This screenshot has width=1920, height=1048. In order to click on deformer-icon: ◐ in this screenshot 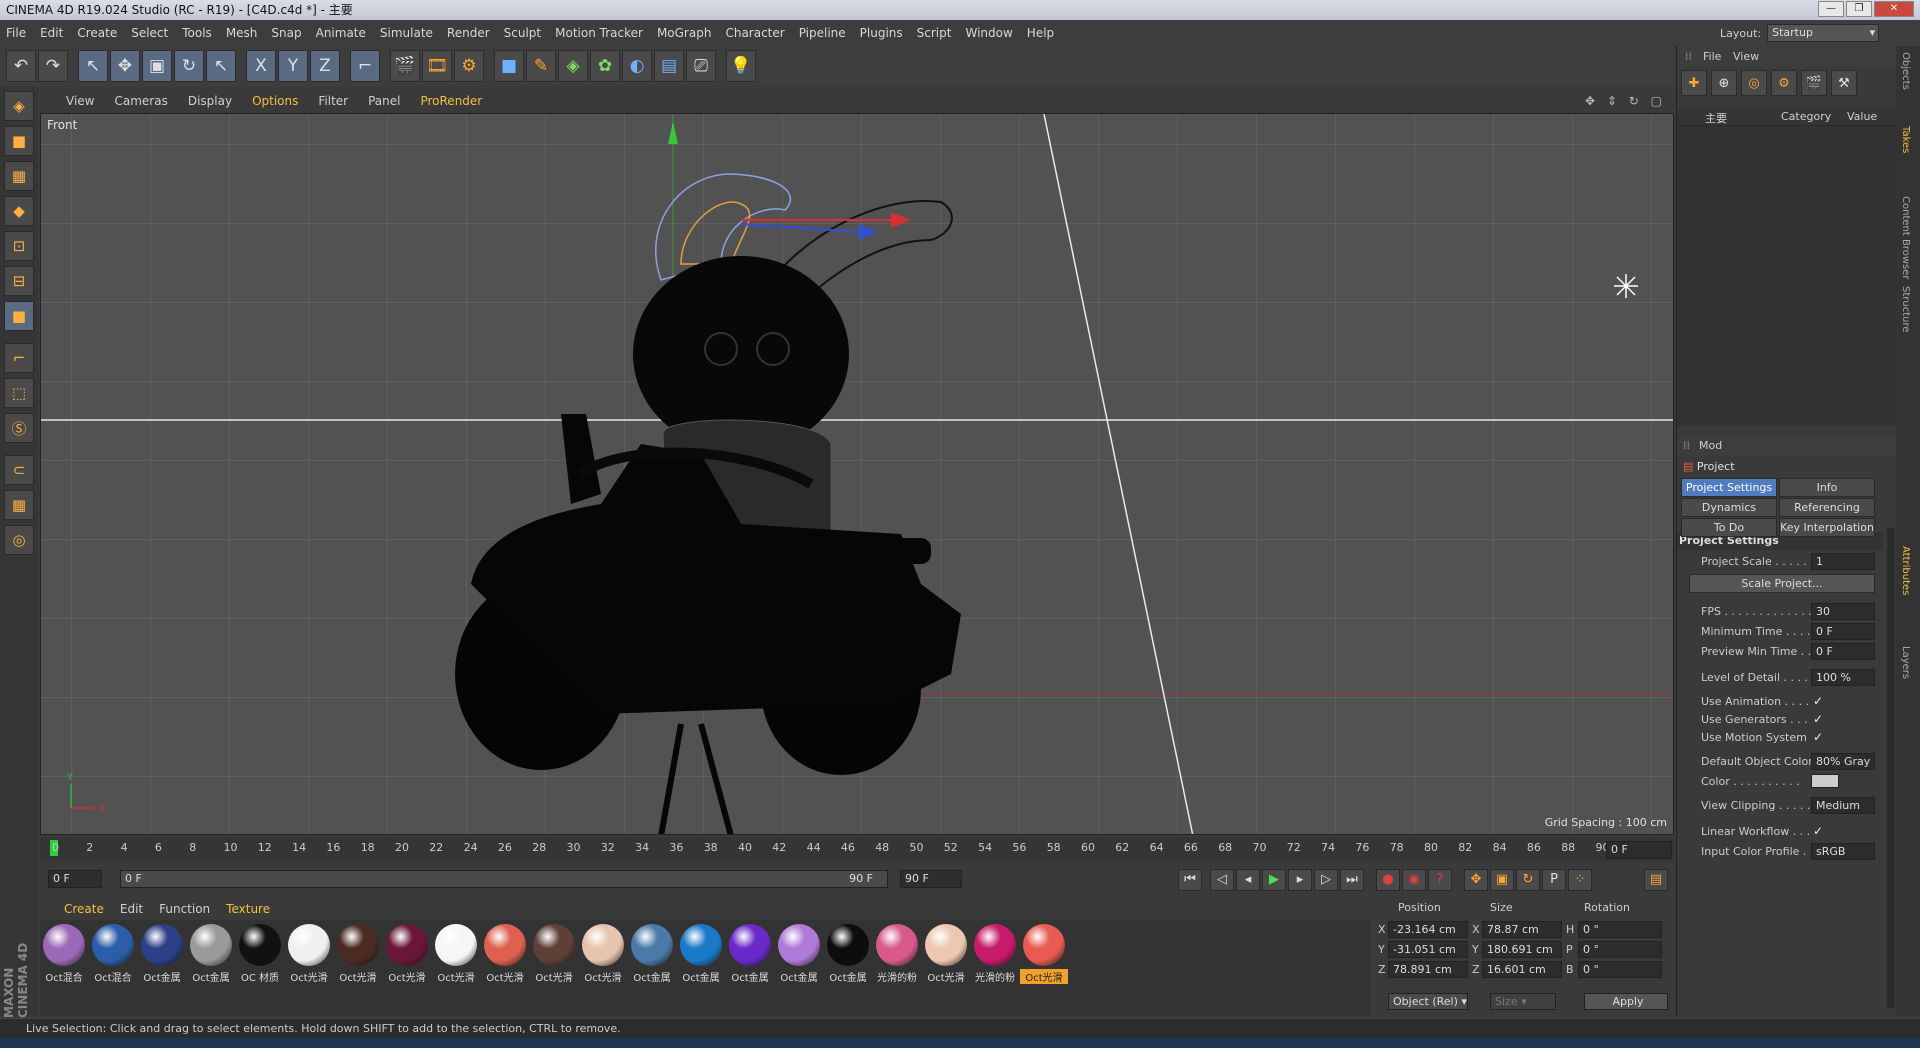, I will do `click(637, 66)`.